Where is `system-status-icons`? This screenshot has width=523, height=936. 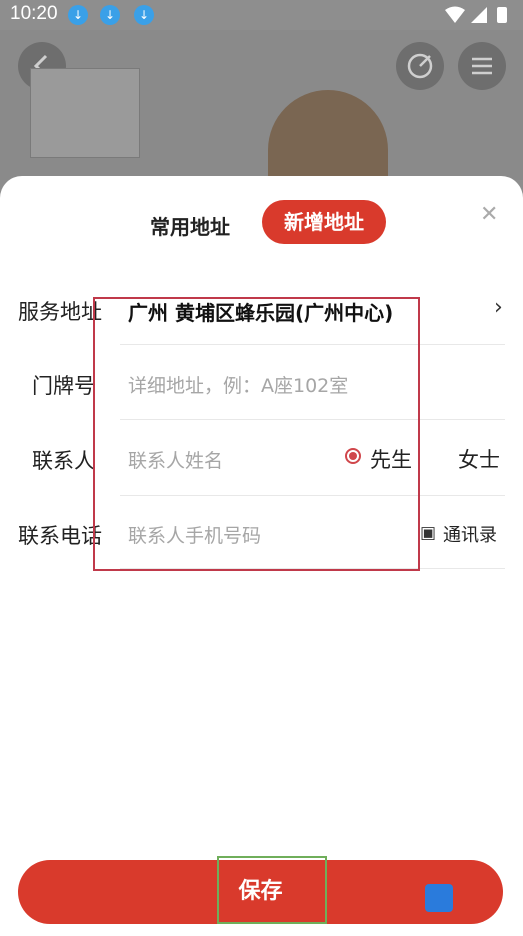
system-status-icons is located at coordinates (476, 14).